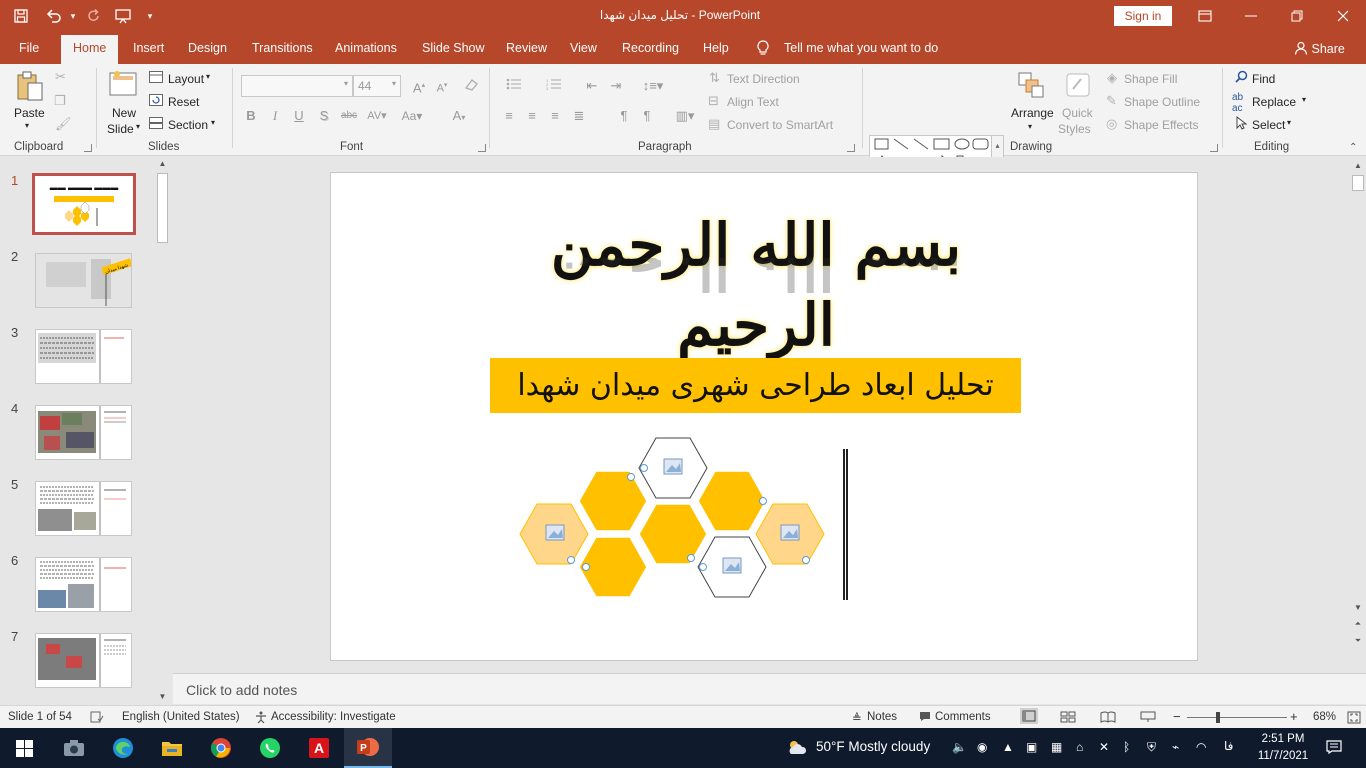 This screenshot has width=1366, height=768. I want to click on font-launcher-icon, so click(482, 148).